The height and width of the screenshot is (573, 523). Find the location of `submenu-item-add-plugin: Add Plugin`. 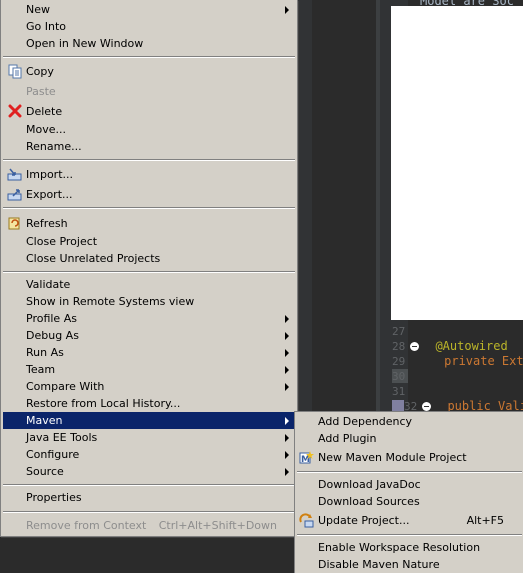

submenu-item-add-plugin: Add Plugin is located at coordinates (409, 438).